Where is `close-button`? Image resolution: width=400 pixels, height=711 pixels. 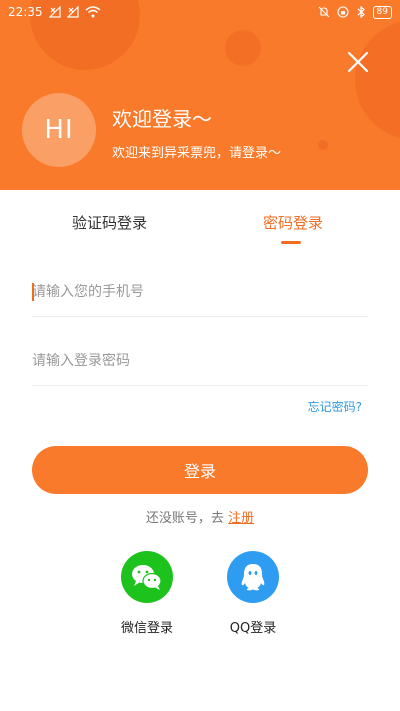 close-button is located at coordinates (358, 62).